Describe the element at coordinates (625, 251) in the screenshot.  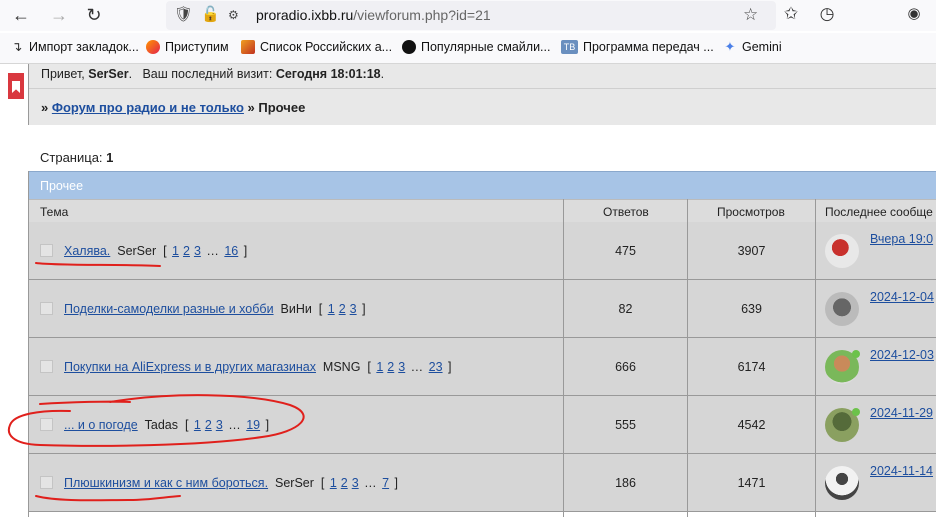
I see `replies-count: 475` at that location.